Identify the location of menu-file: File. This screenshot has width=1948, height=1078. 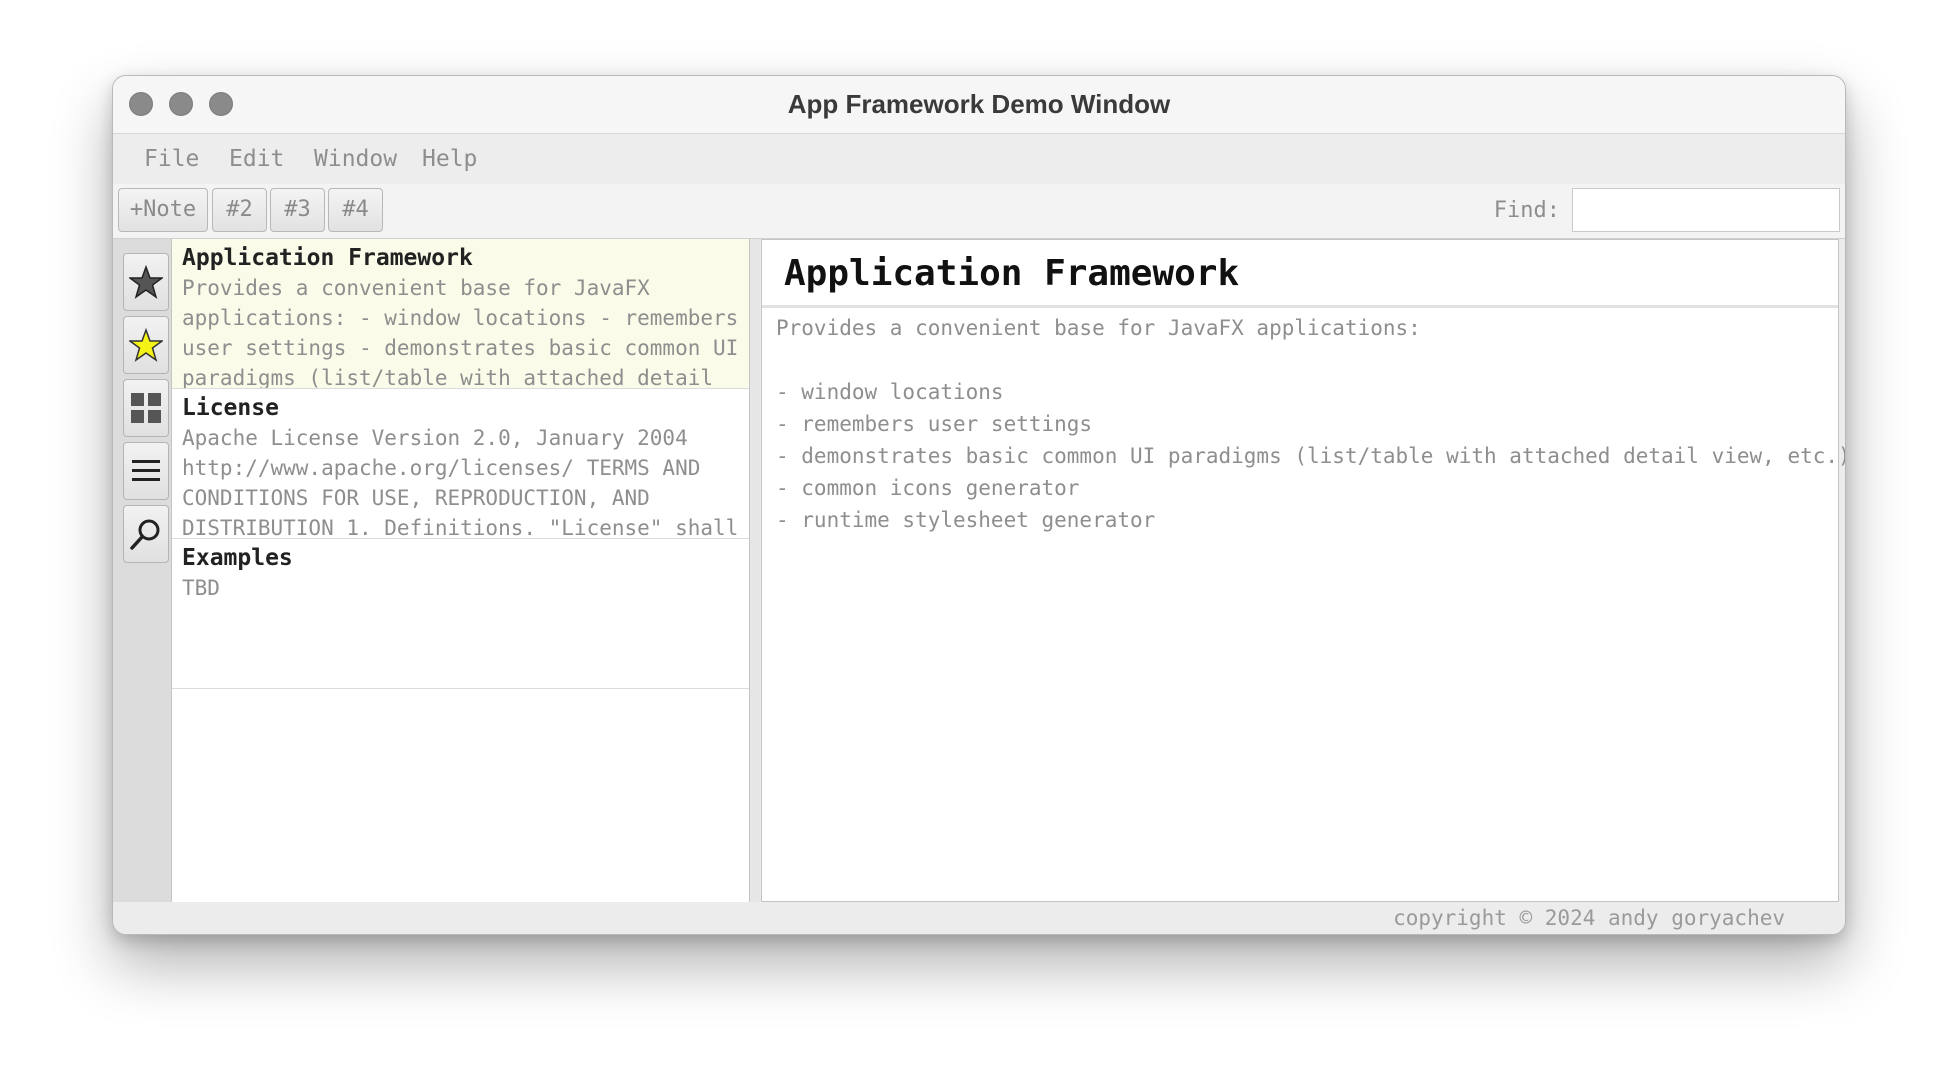
(171, 159).